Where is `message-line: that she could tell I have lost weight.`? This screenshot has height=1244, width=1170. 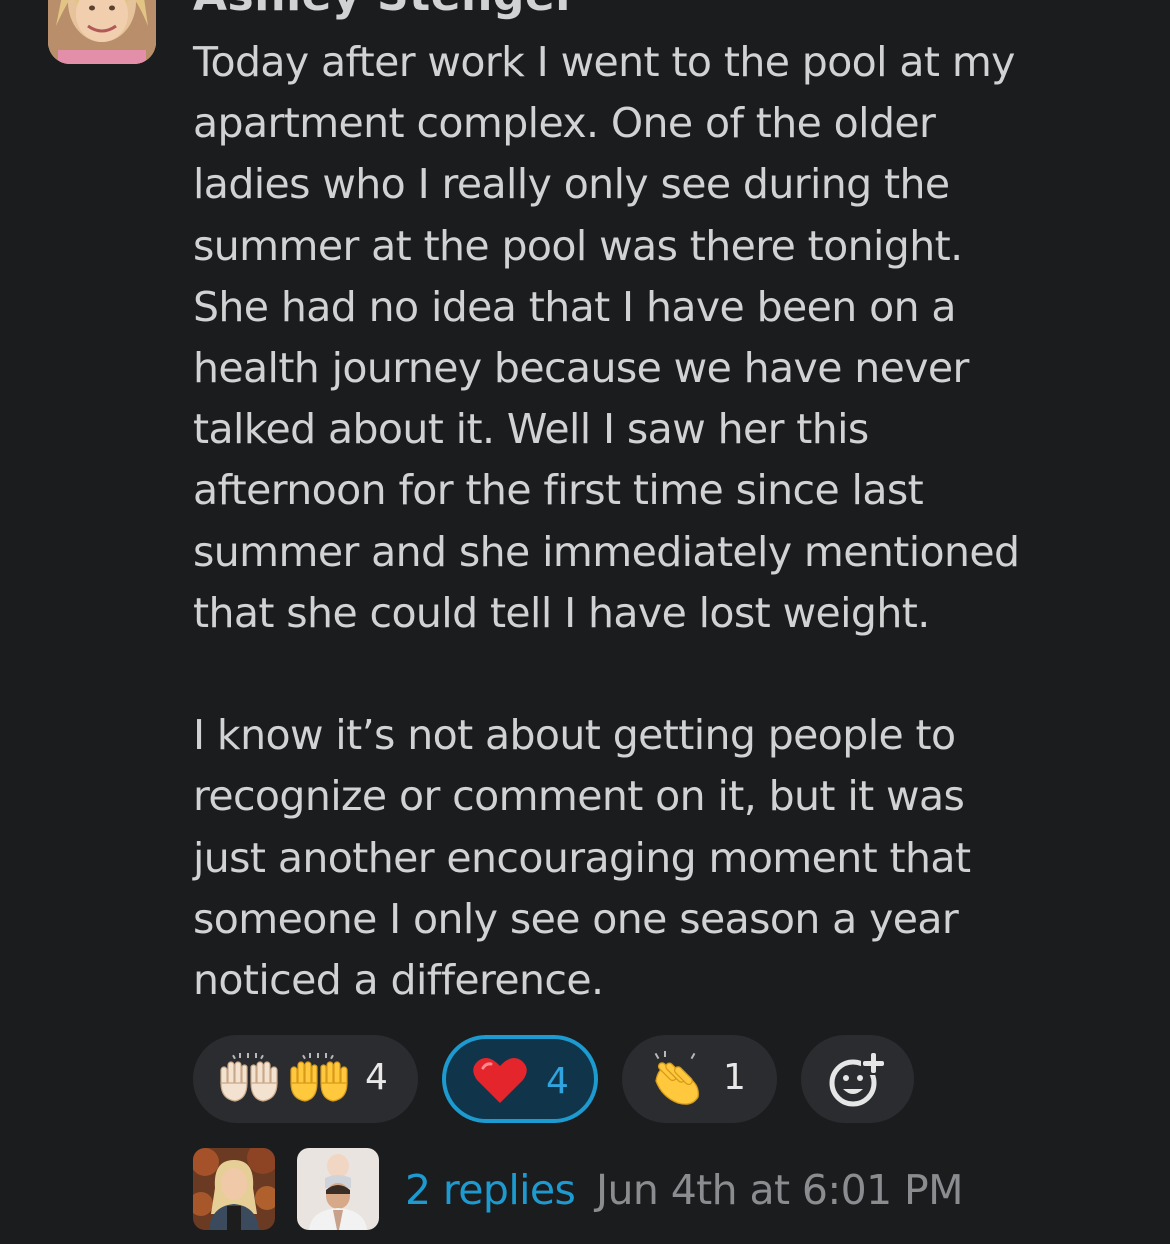
message-line: that she could tell I have lost weight. is located at coordinates (561, 612).